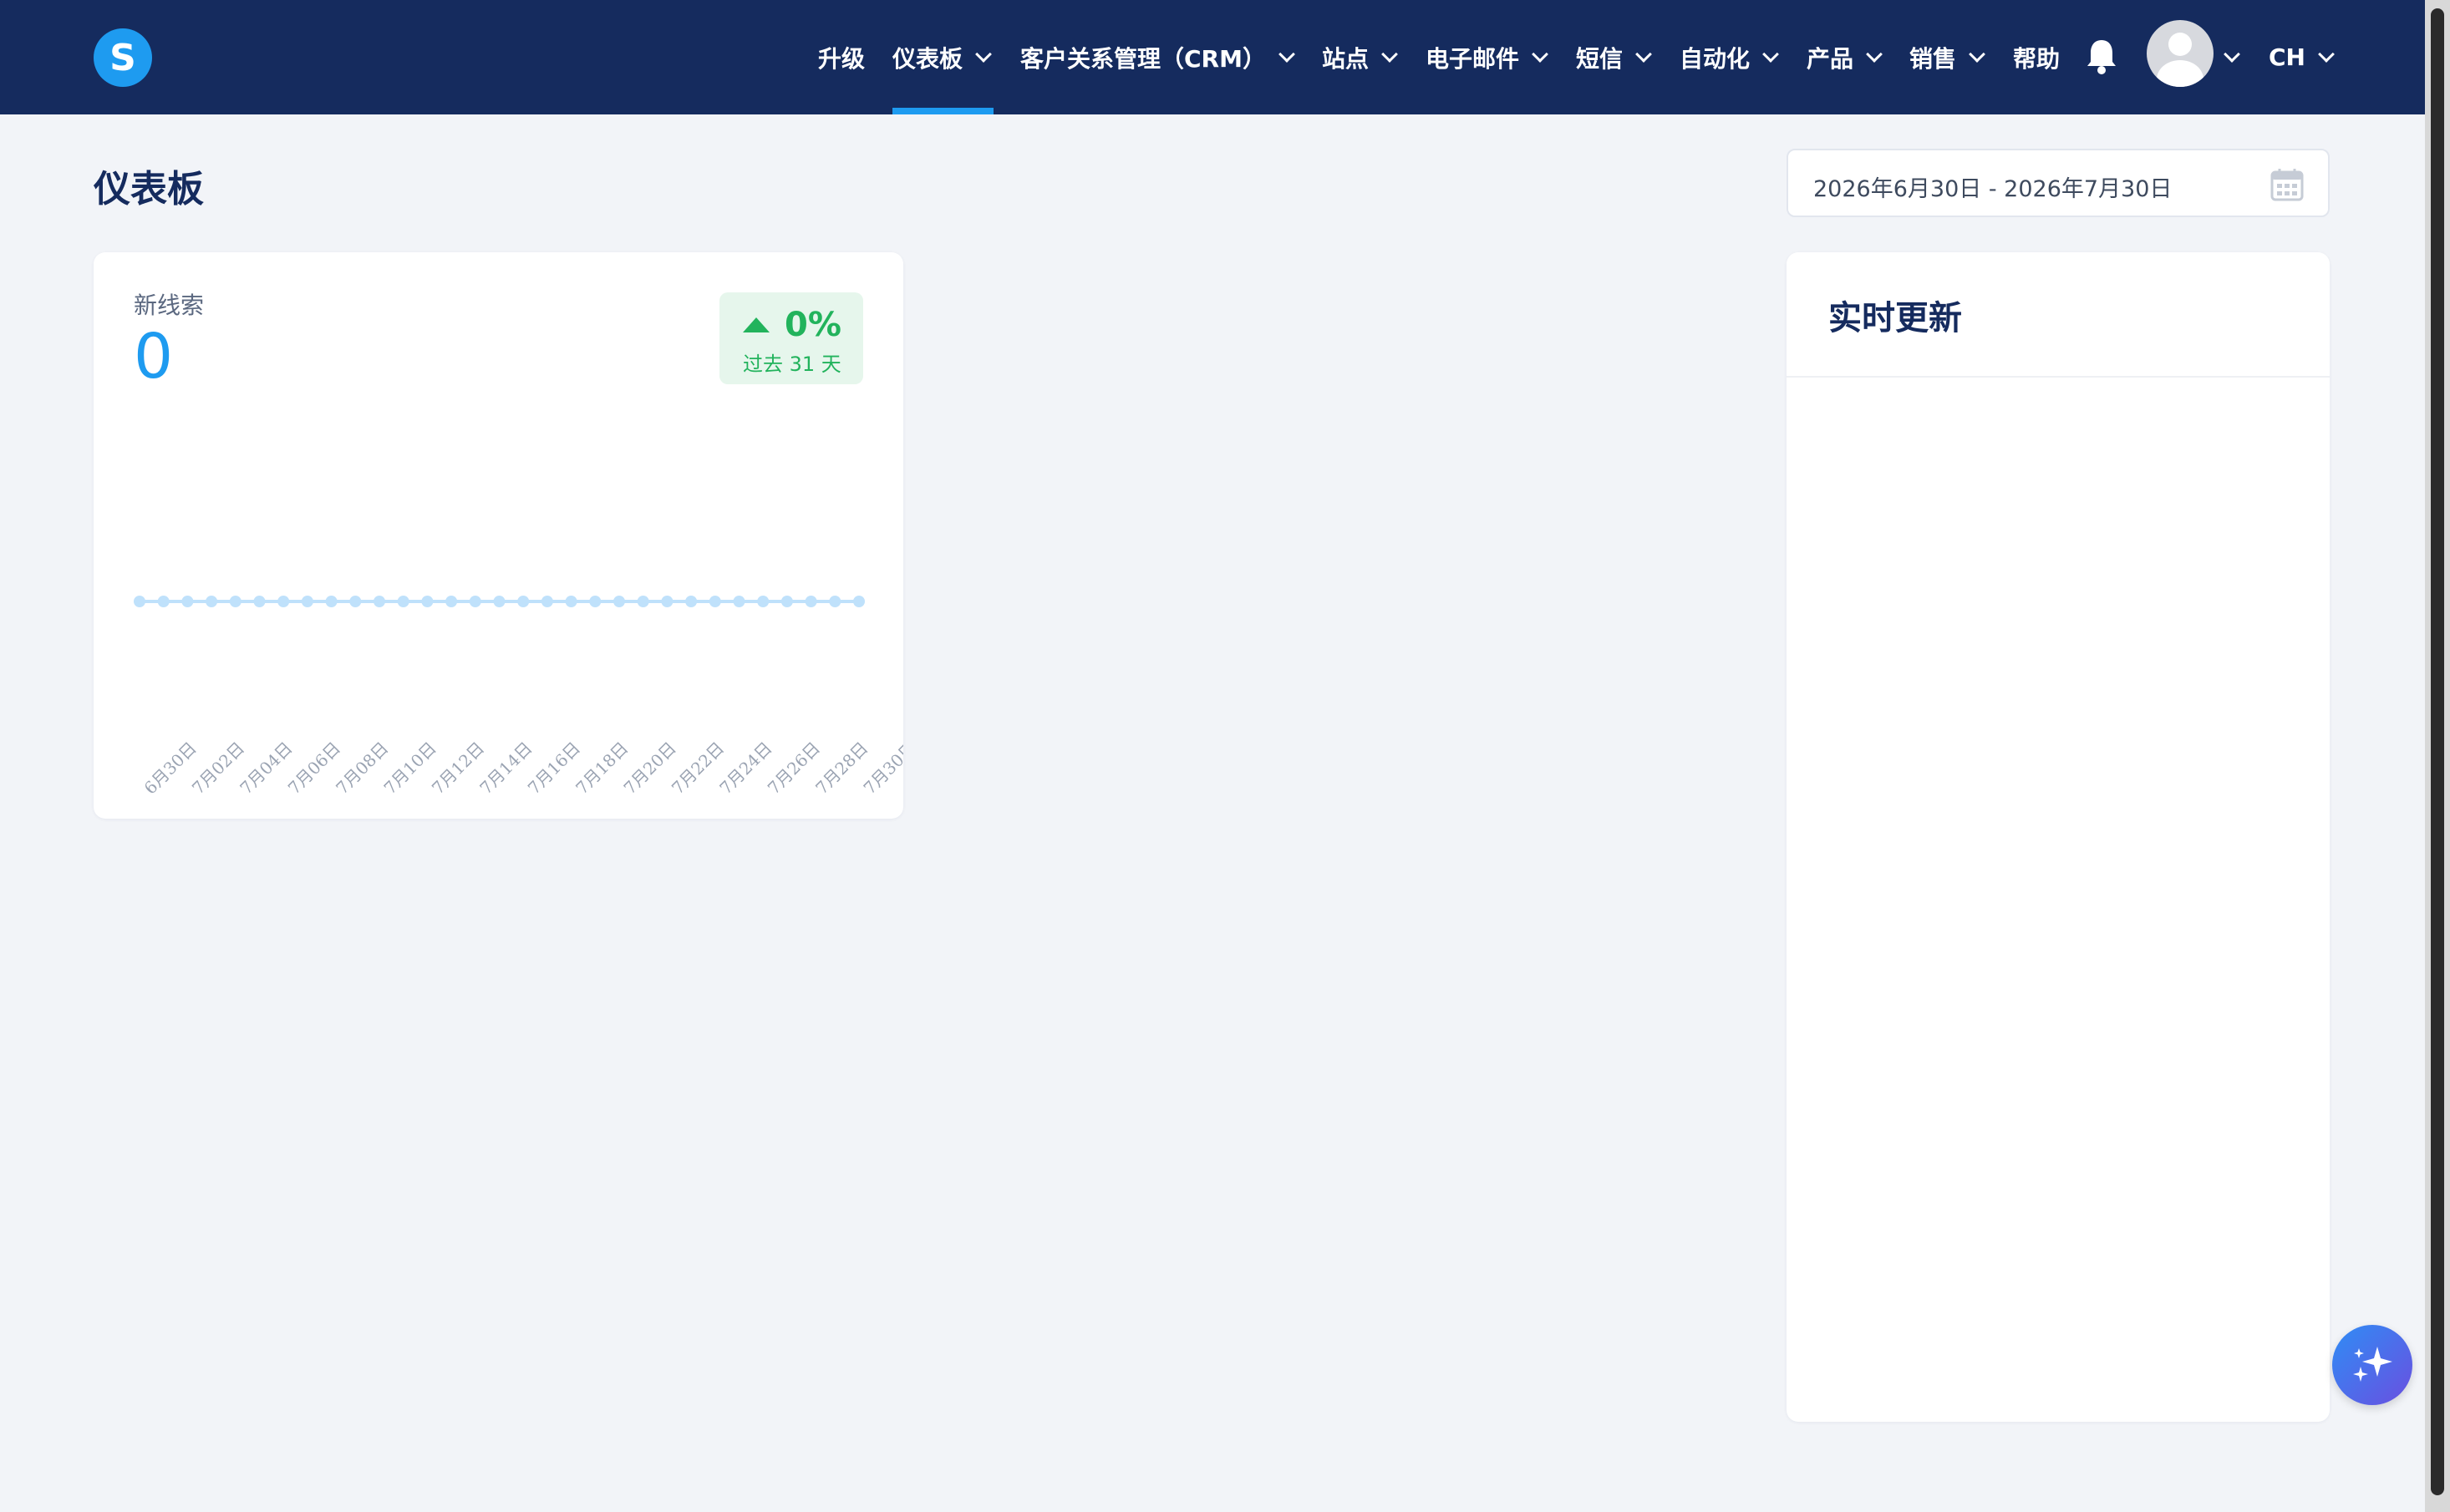  What do you see at coordinates (2287, 57) in the screenshot?
I see `language-label: CH` at bounding box center [2287, 57].